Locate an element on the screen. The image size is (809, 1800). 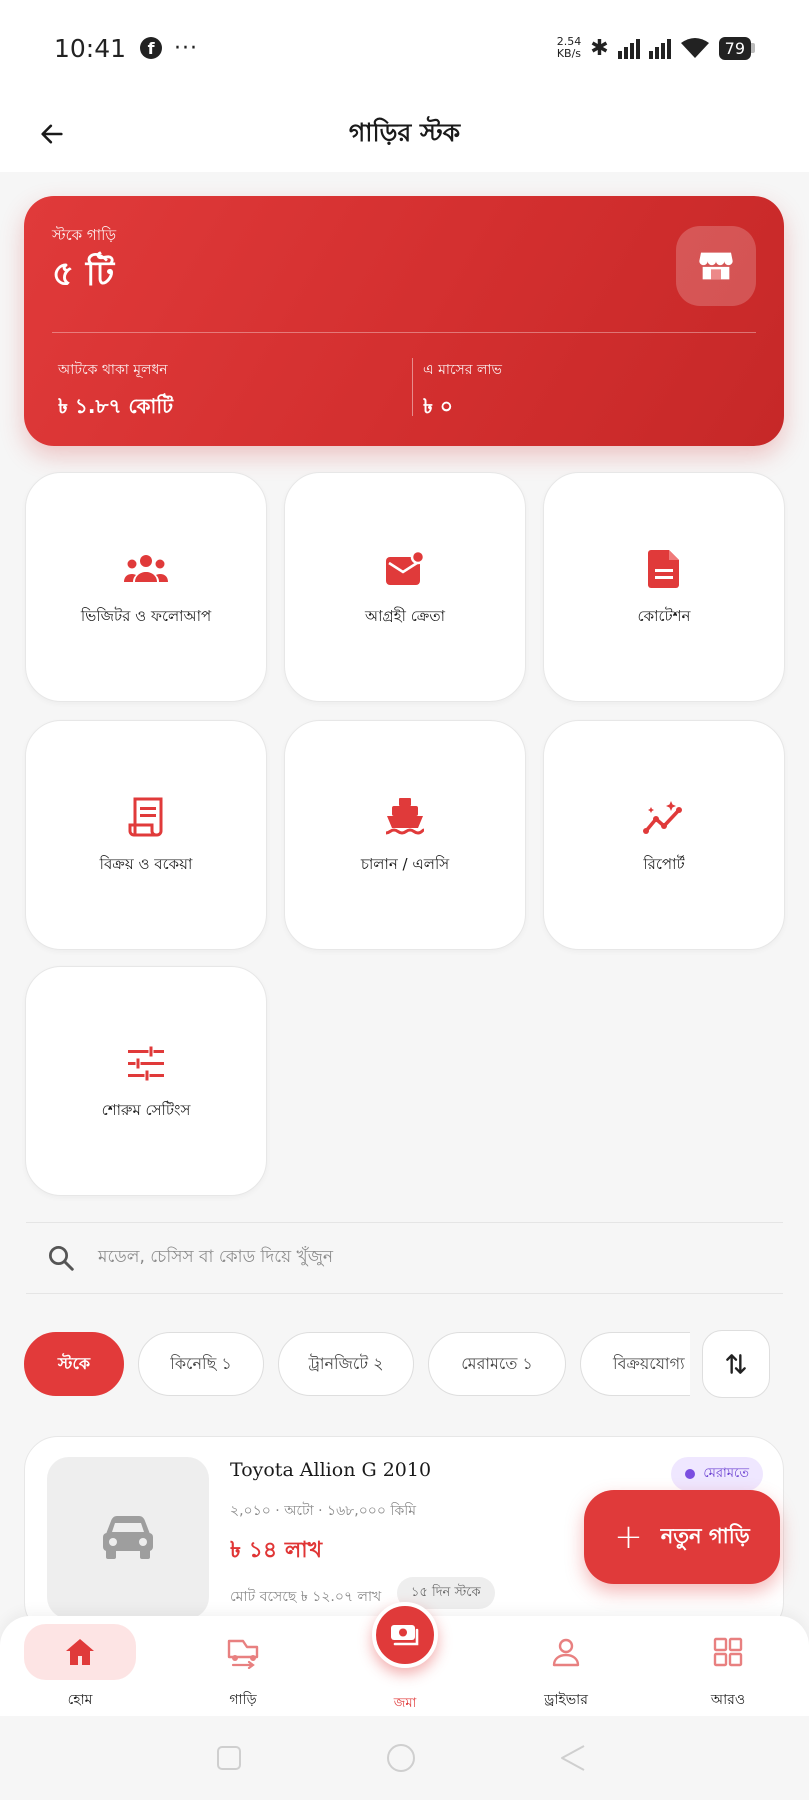
search-placeholder: মডেল, চেসিস বা কোড দিয়ে খুঁজুন is located at coordinates (216, 1257).